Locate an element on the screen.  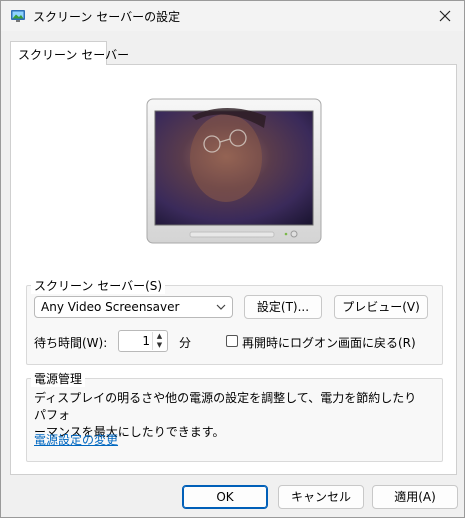
tab-screensaver-label: スクリーン セーバー is located at coordinates (74, 55).